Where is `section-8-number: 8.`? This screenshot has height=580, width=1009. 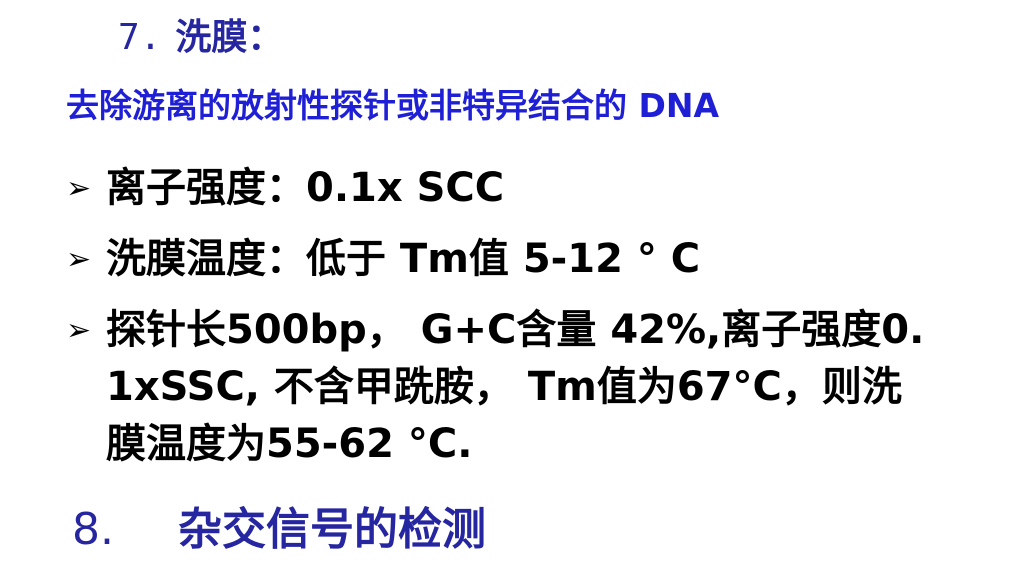
section-8-number: 8. is located at coordinates (93, 529).